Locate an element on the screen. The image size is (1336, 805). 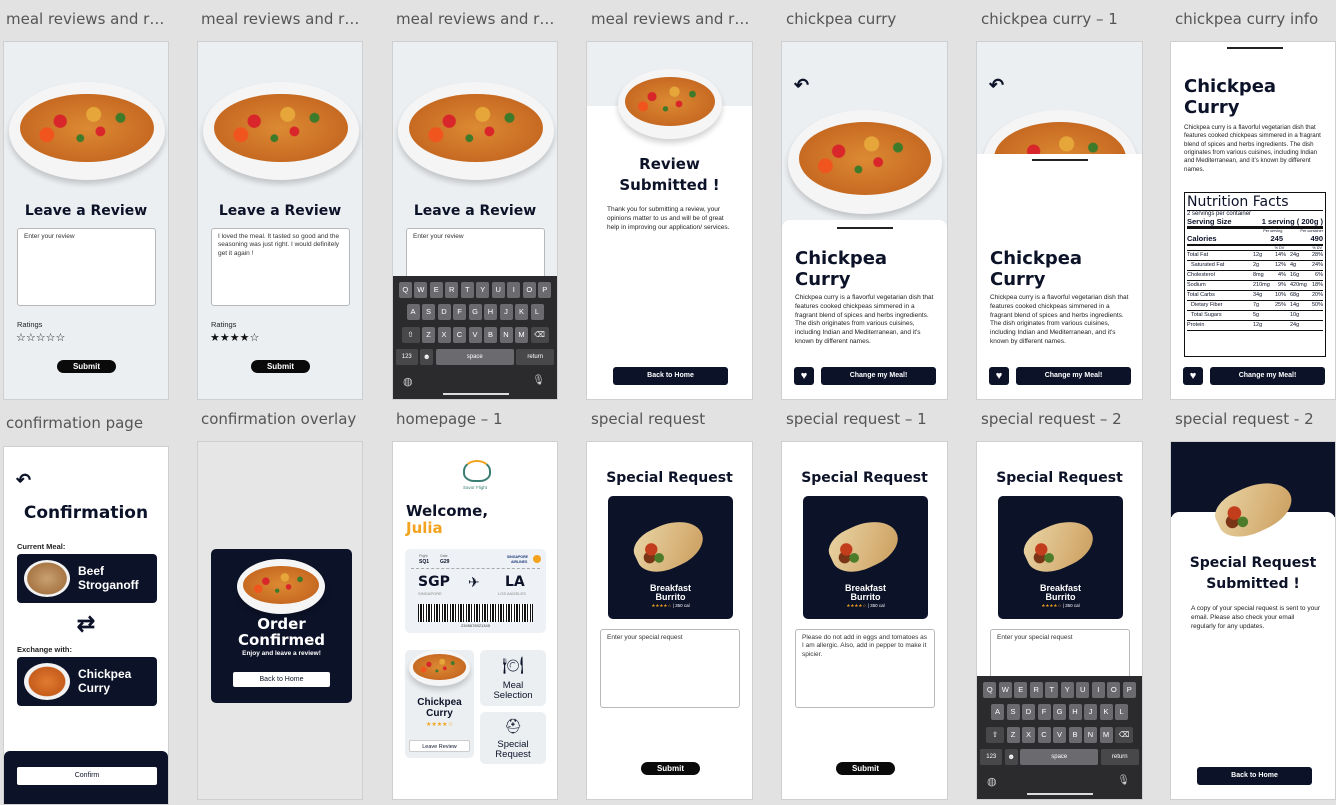
current-meal-tile: Chickpea Curry ★★★★☆ Leave Review is located at coordinates (439, 704).